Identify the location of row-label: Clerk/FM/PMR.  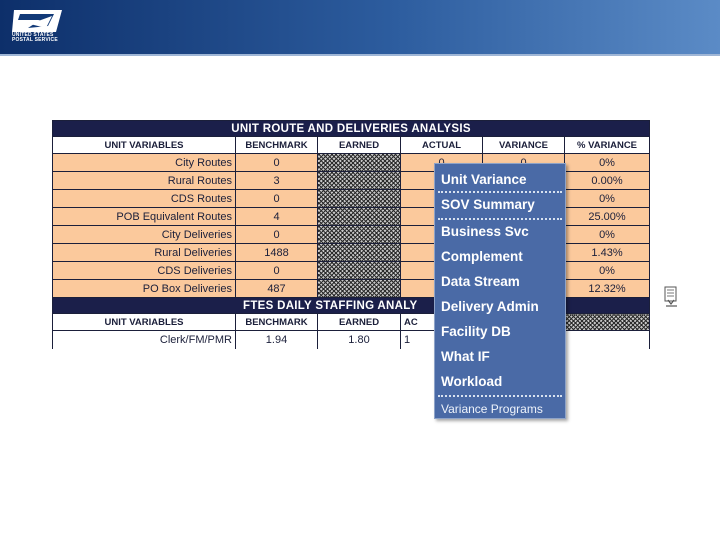
(144, 339).